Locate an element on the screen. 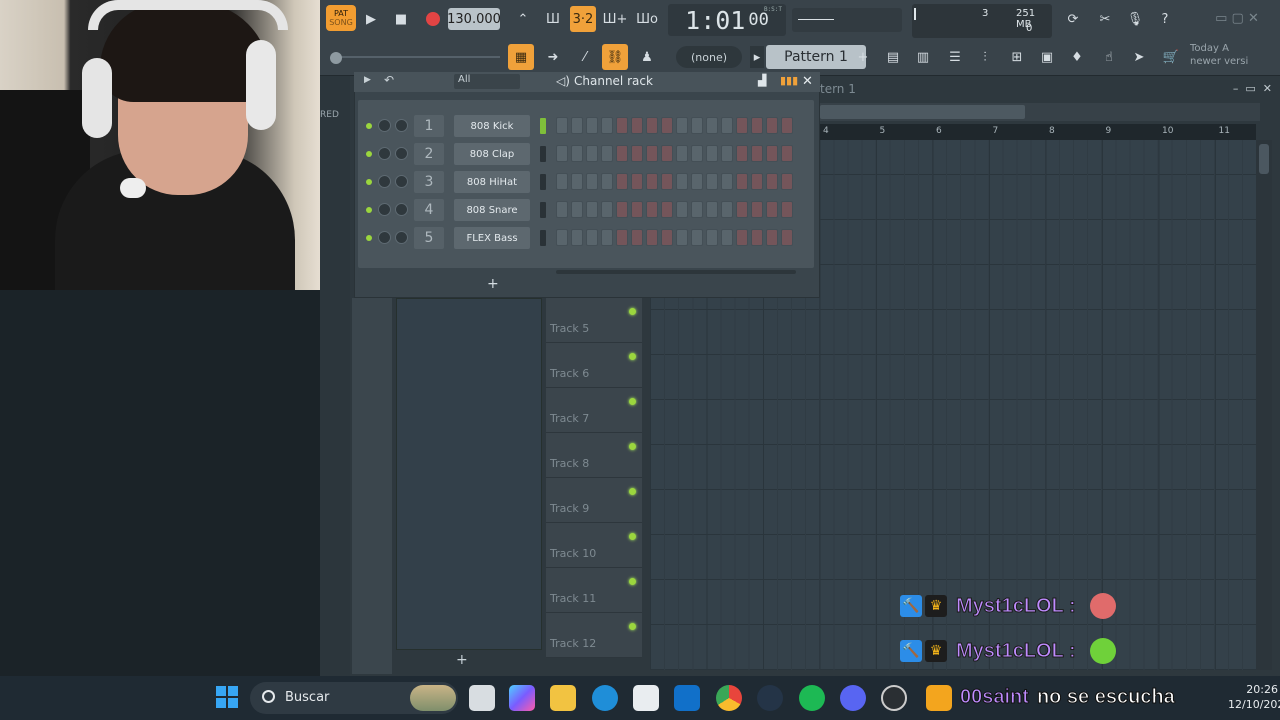  countdown-icon: 3·2 is located at coordinates (583, 19).